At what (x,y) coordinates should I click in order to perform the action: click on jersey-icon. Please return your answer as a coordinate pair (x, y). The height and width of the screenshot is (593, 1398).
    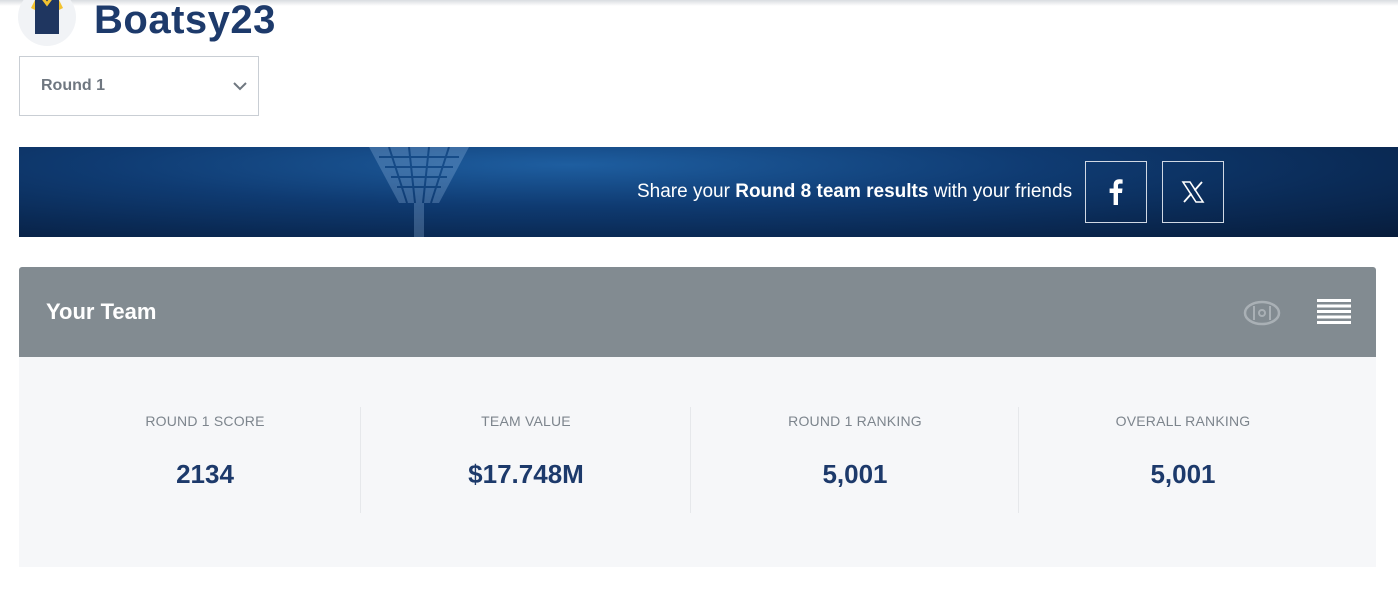
    Looking at the image, I should click on (47, 17).